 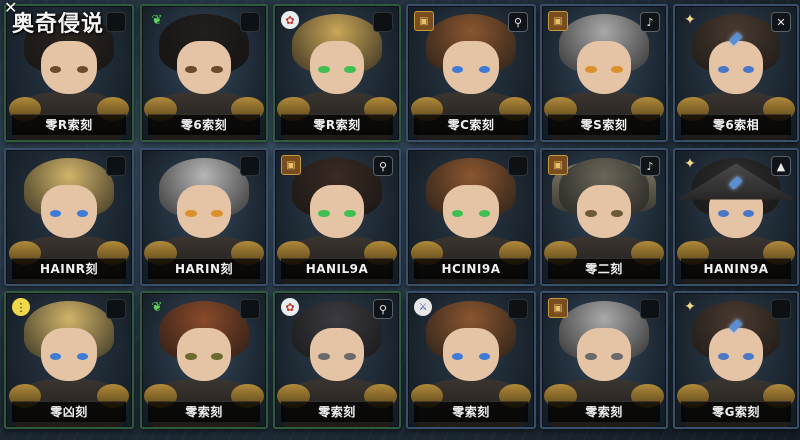 I want to click on shield-icon: ⚔, so click(x=423, y=307).